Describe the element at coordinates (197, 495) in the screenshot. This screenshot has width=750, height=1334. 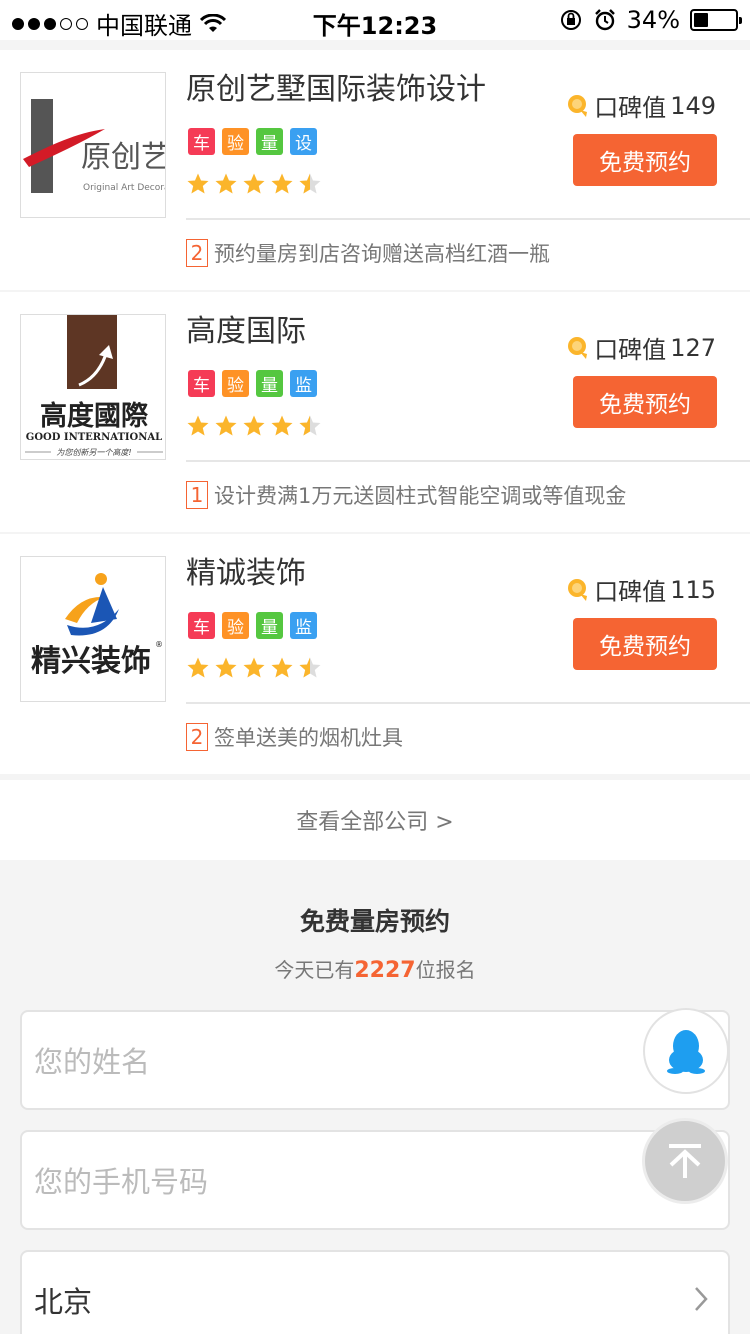
I see `promo-count-badge: 1` at that location.